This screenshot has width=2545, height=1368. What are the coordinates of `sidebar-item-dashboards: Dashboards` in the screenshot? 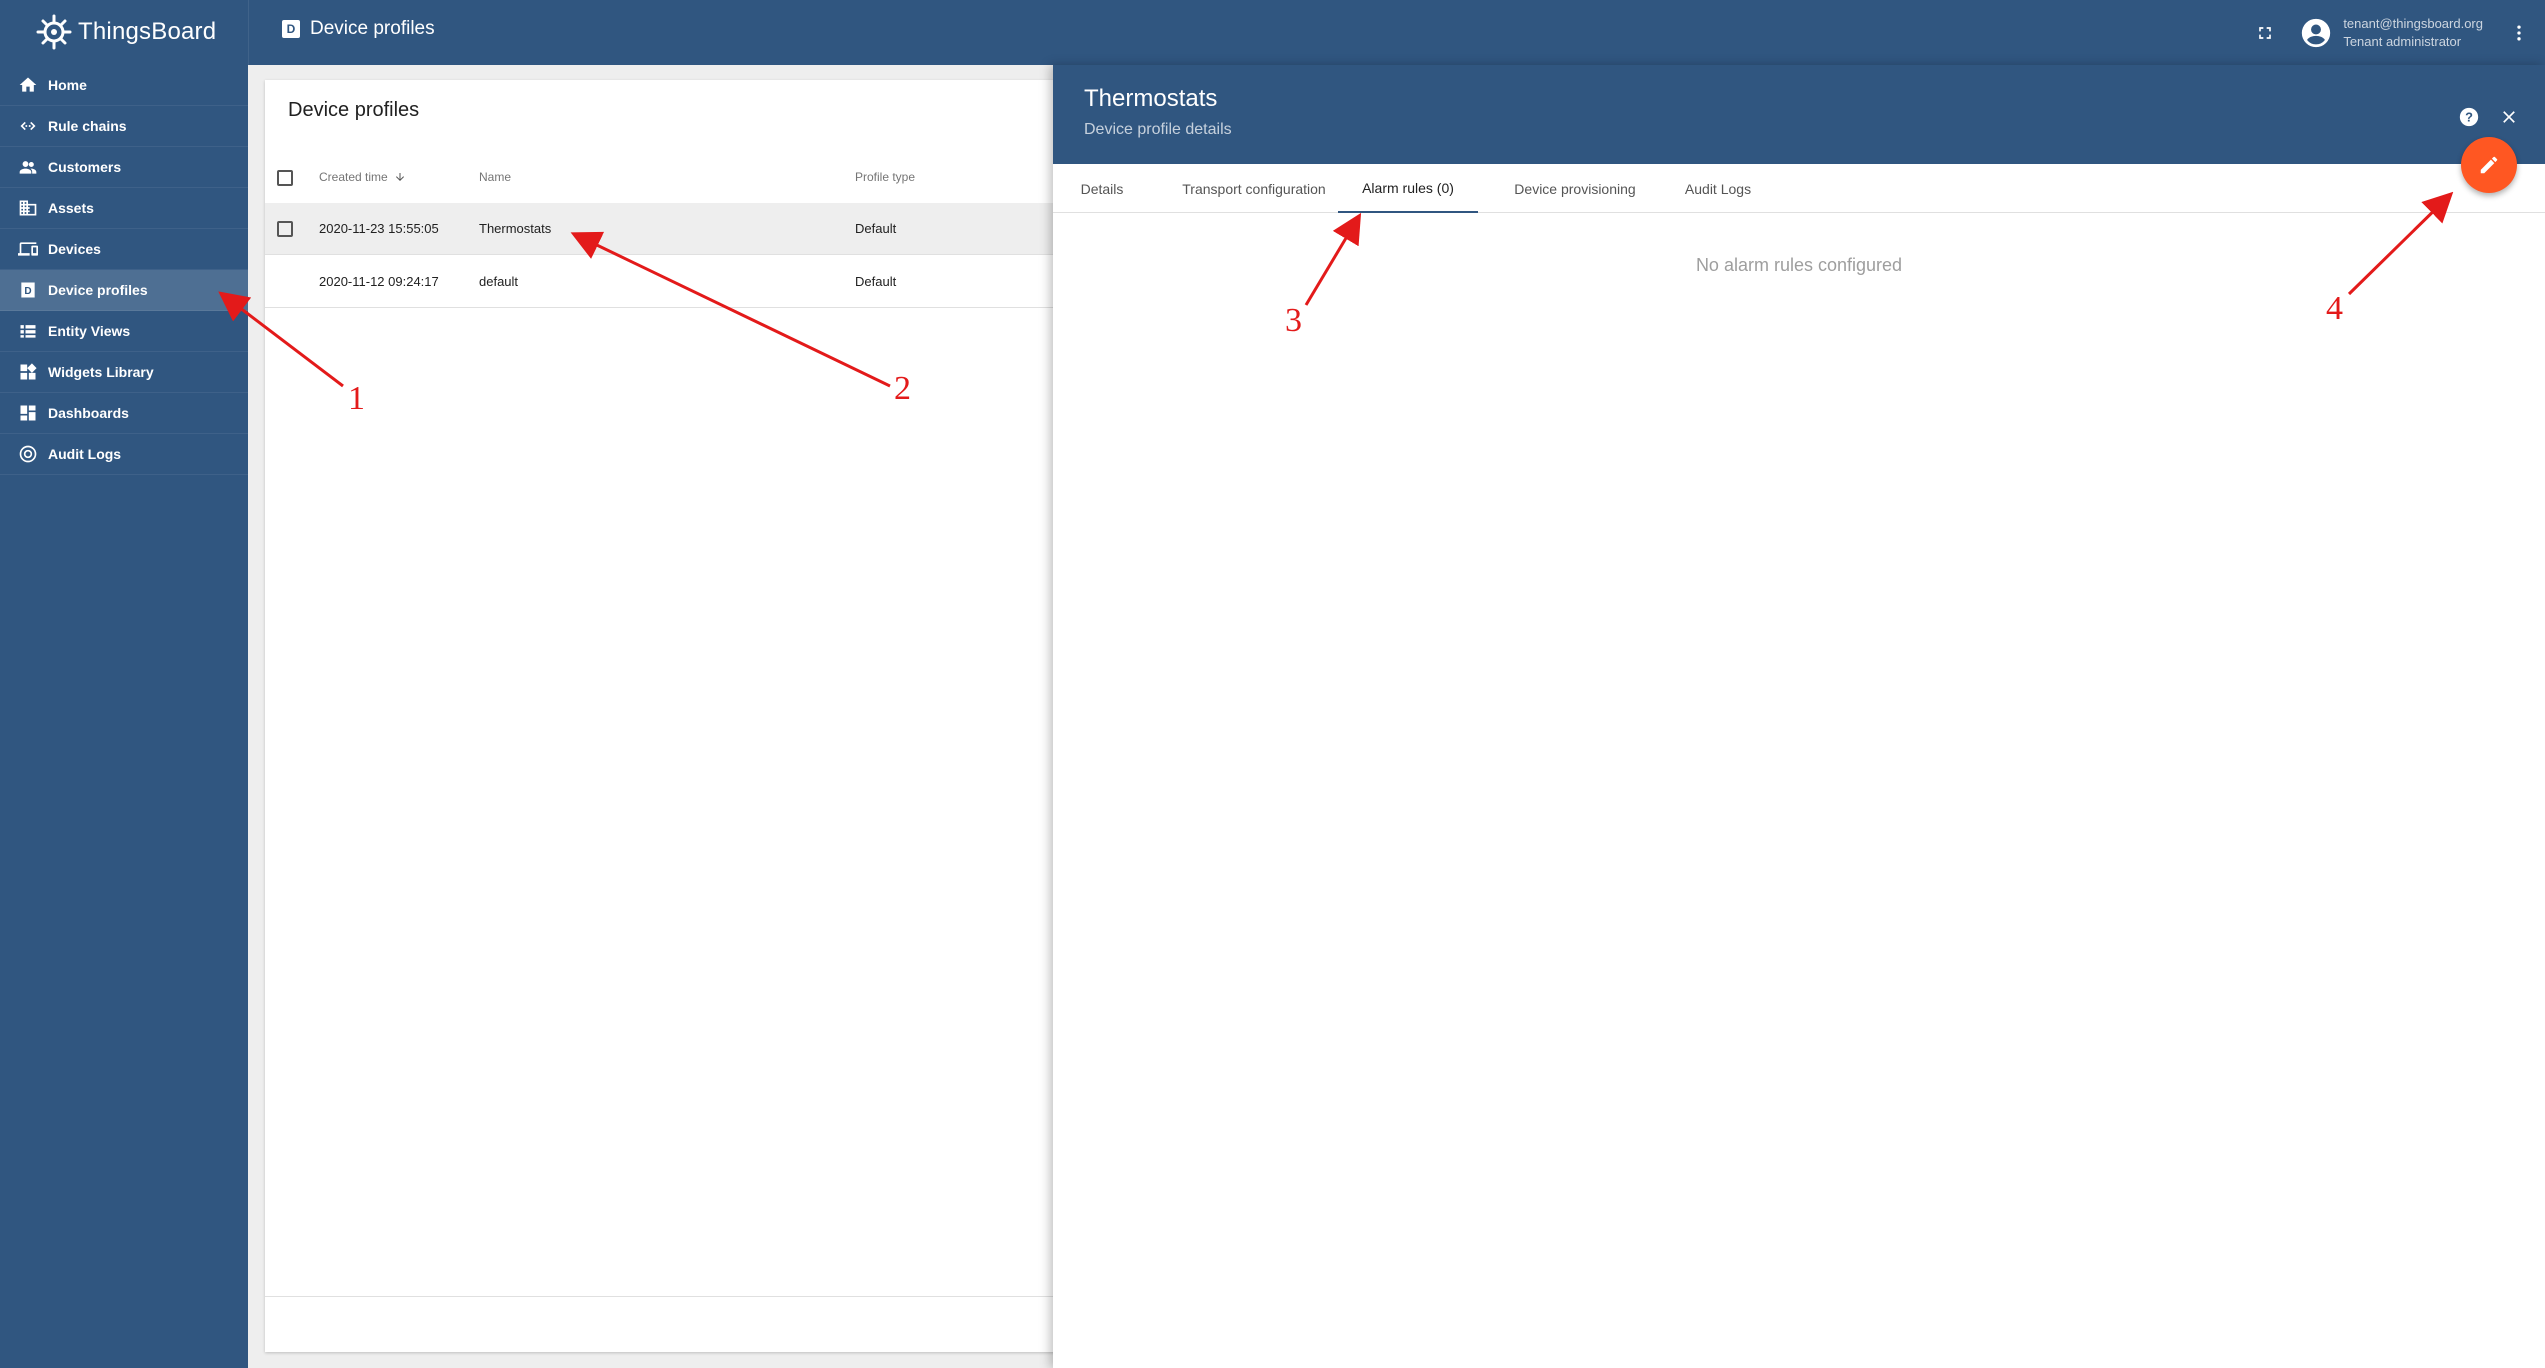 It's located at (124, 413).